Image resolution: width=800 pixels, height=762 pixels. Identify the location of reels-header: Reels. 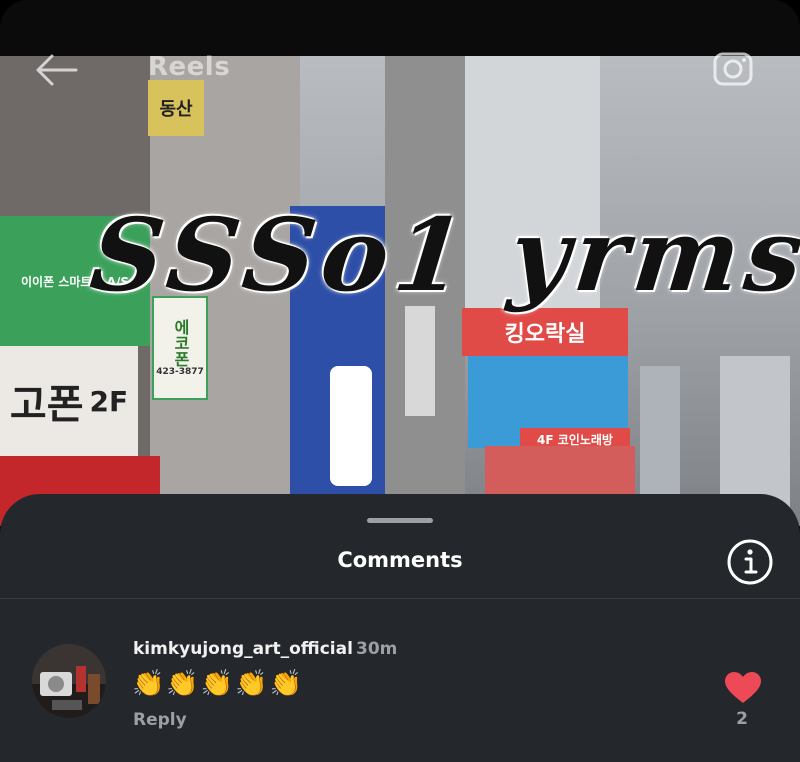
(400, 68).